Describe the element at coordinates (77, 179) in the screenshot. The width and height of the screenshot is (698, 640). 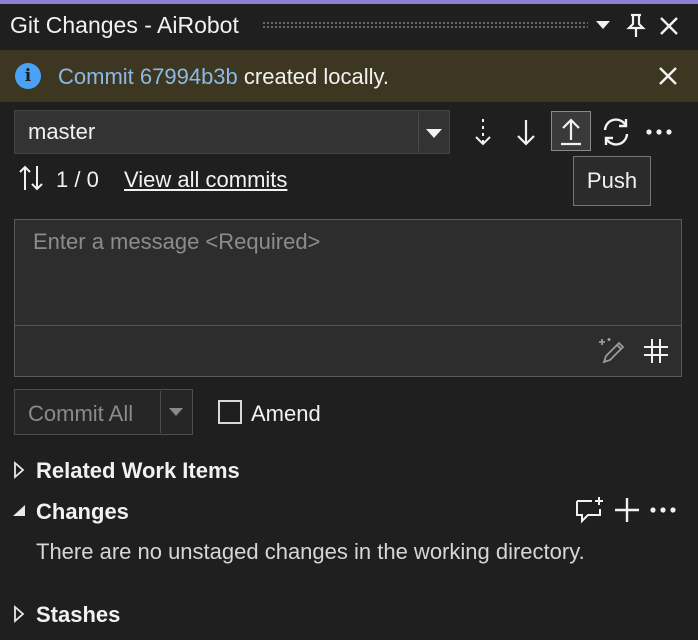
I see `incoming-outgoing-count: 1 / 0` at that location.